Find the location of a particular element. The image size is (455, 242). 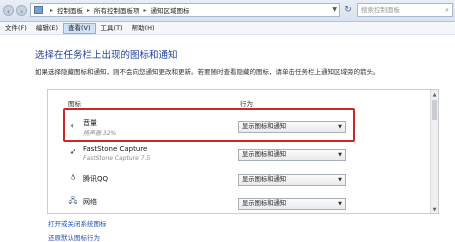

search-icon: ⌕ is located at coordinates (447, 10).